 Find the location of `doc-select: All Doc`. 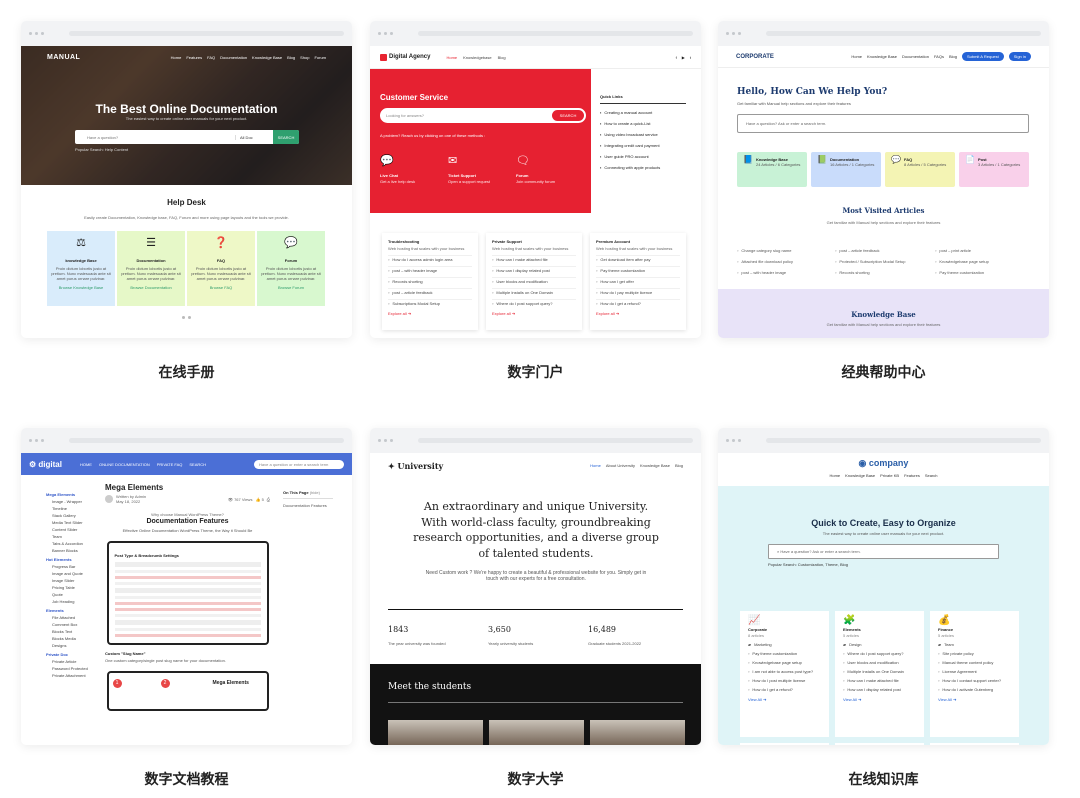

doc-select: All Doc is located at coordinates (254, 137).